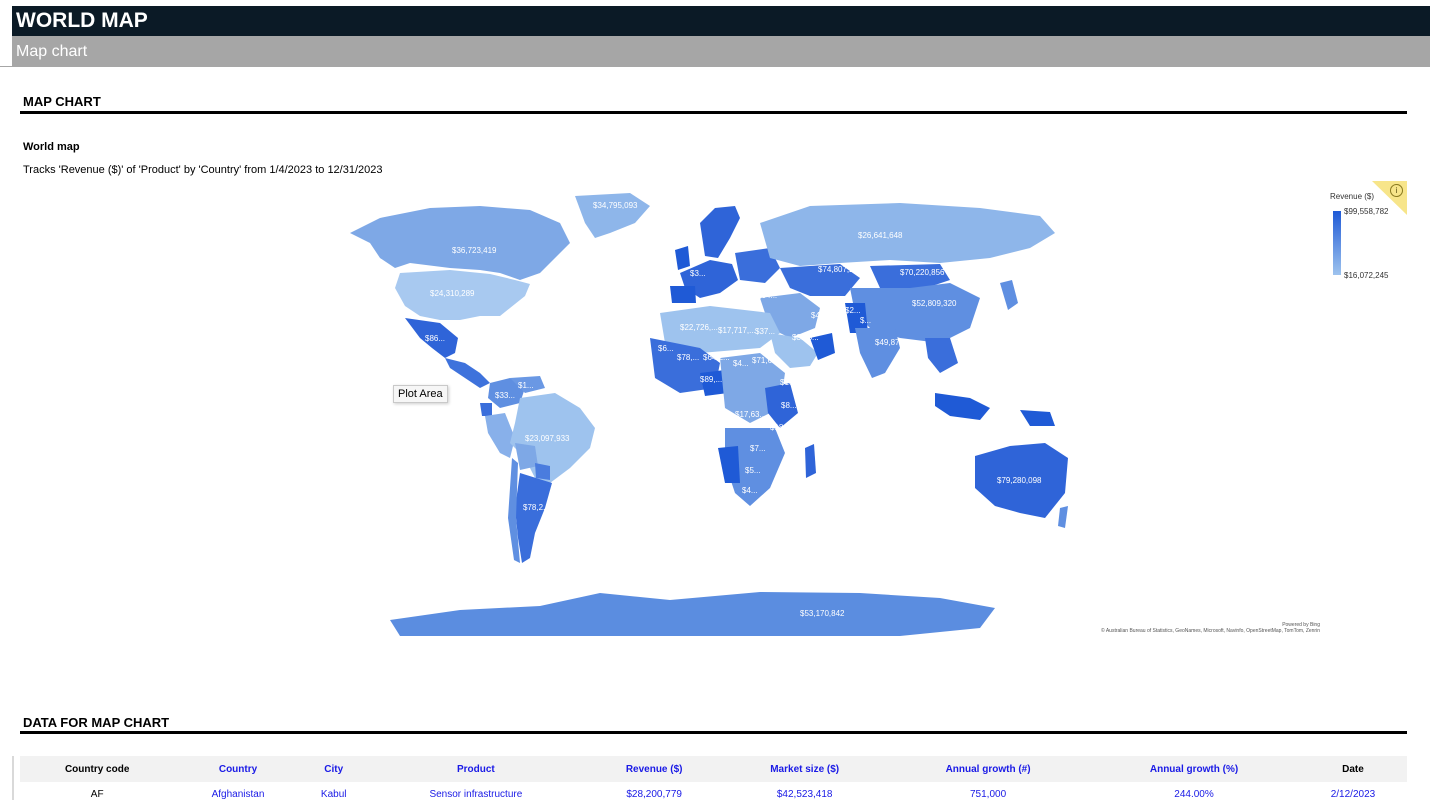 The height and width of the screenshot is (807, 1430). Describe the element at coordinates (238, 769) in the screenshot. I see `col-header: Country` at that location.